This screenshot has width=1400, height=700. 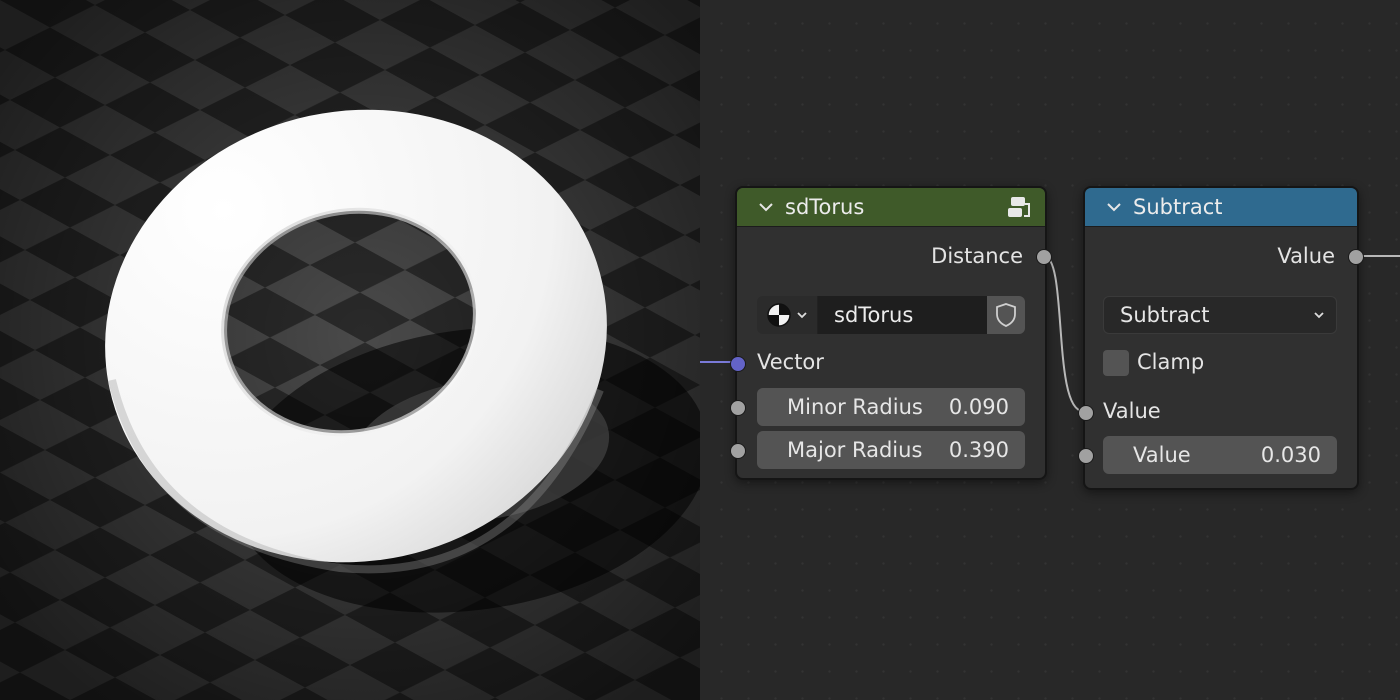 What do you see at coordinates (779, 315) in the screenshot?
I see `node-tree-icon` at bounding box center [779, 315].